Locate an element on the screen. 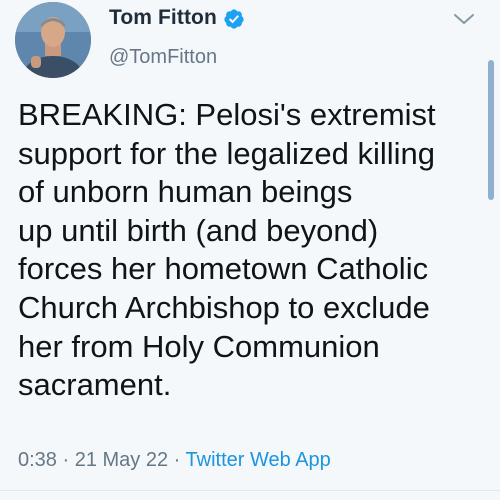 The image size is (500, 500). author-name-row: Tom Fitton is located at coordinates (177, 18).